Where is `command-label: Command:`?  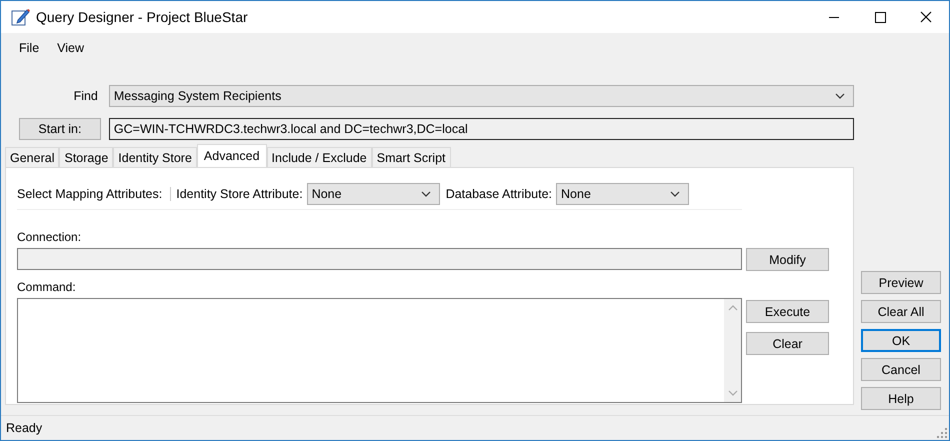
command-label: Command: is located at coordinates (47, 287).